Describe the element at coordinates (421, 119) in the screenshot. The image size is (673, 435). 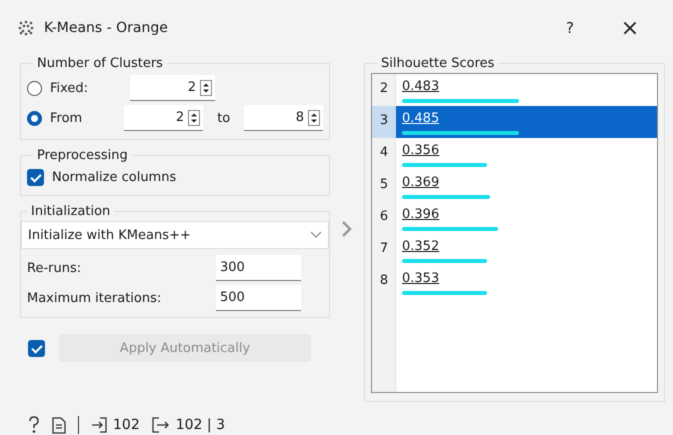
I see `score-value: 0.485` at that location.